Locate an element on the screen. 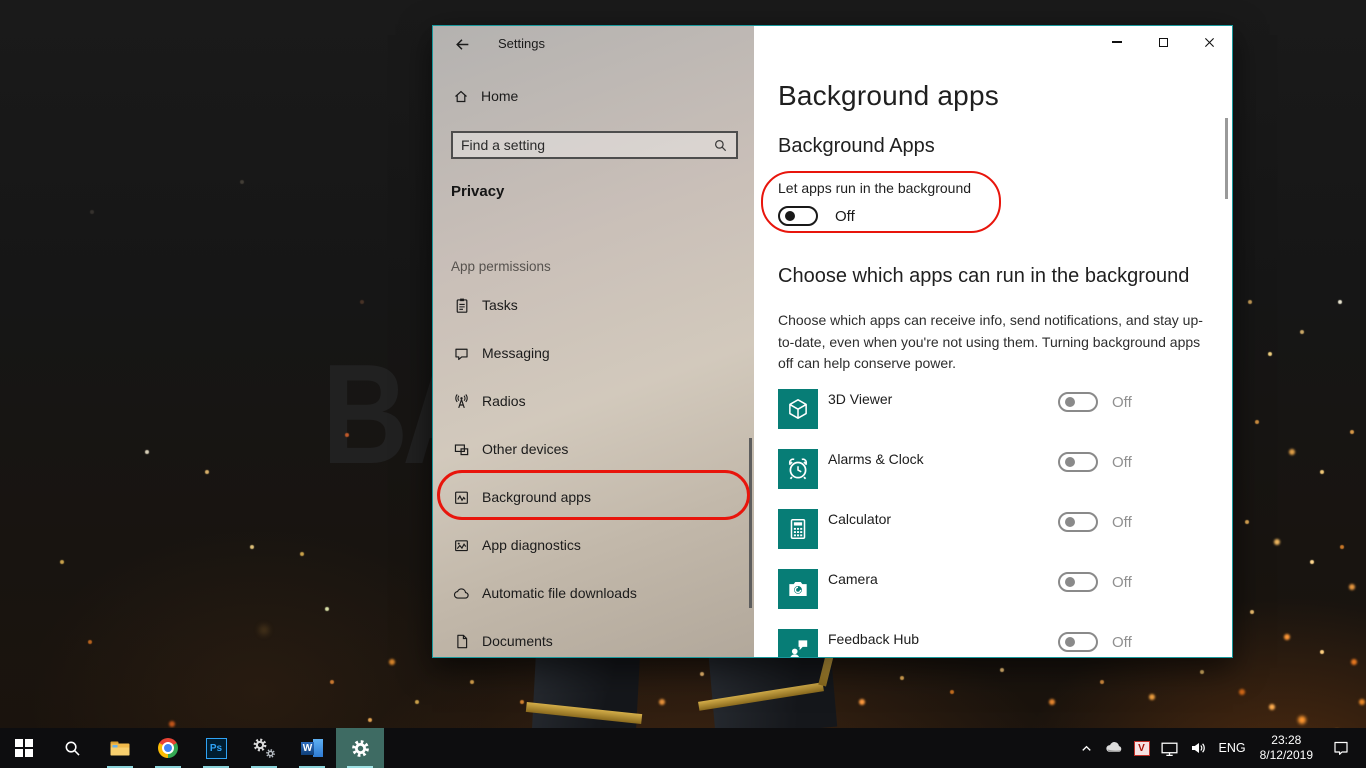  action-center-button is located at coordinates (1343, 748).